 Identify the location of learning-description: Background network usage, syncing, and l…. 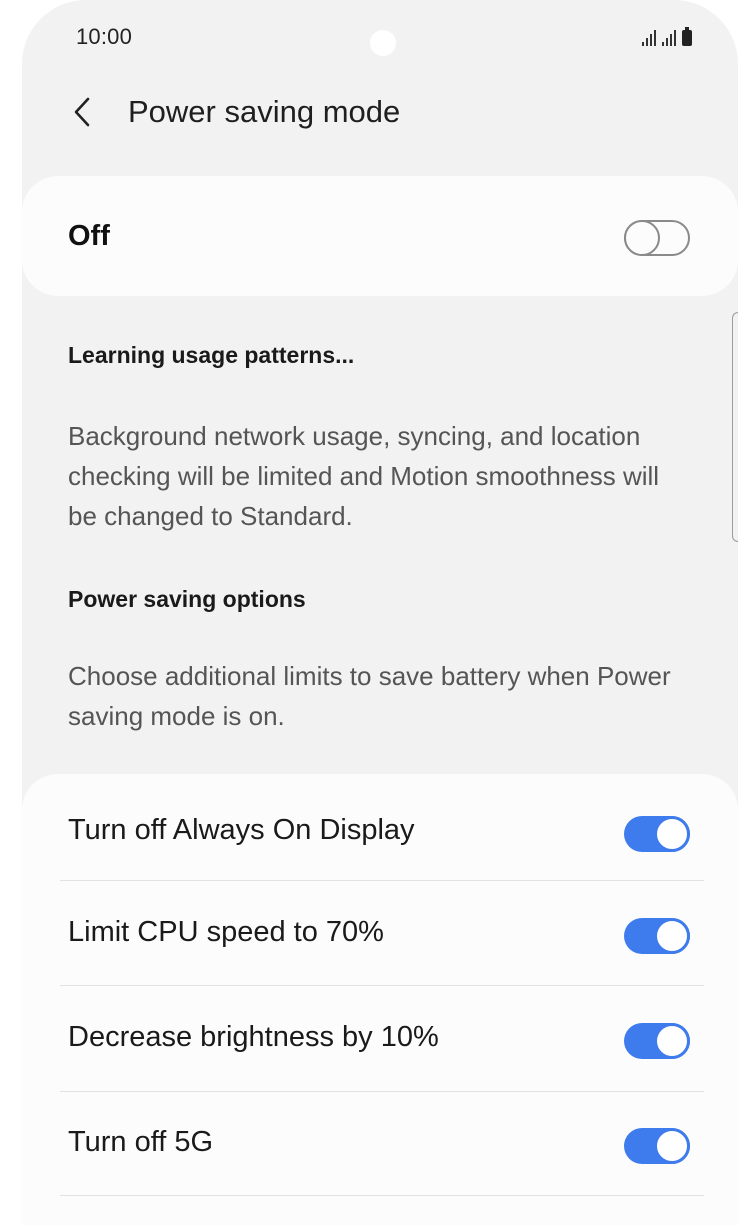
(364, 476).